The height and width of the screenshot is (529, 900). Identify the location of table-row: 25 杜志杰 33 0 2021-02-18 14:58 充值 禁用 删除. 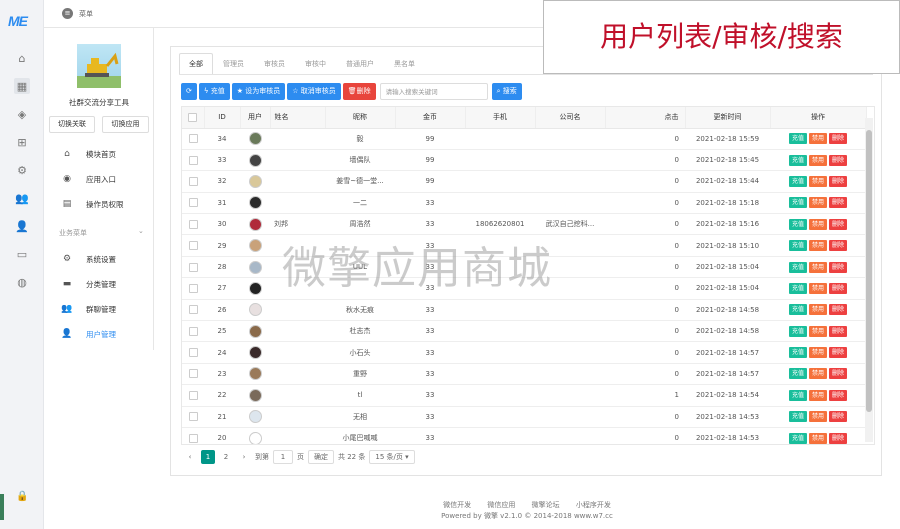
(524, 331).